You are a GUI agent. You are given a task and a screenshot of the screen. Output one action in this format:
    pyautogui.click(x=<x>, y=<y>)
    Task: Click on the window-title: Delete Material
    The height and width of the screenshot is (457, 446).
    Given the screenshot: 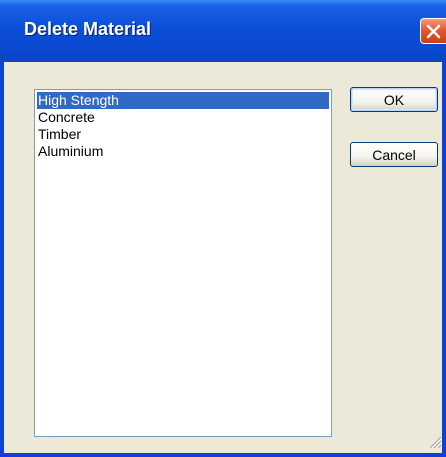 What is the action you would take?
    pyautogui.click(x=88, y=29)
    